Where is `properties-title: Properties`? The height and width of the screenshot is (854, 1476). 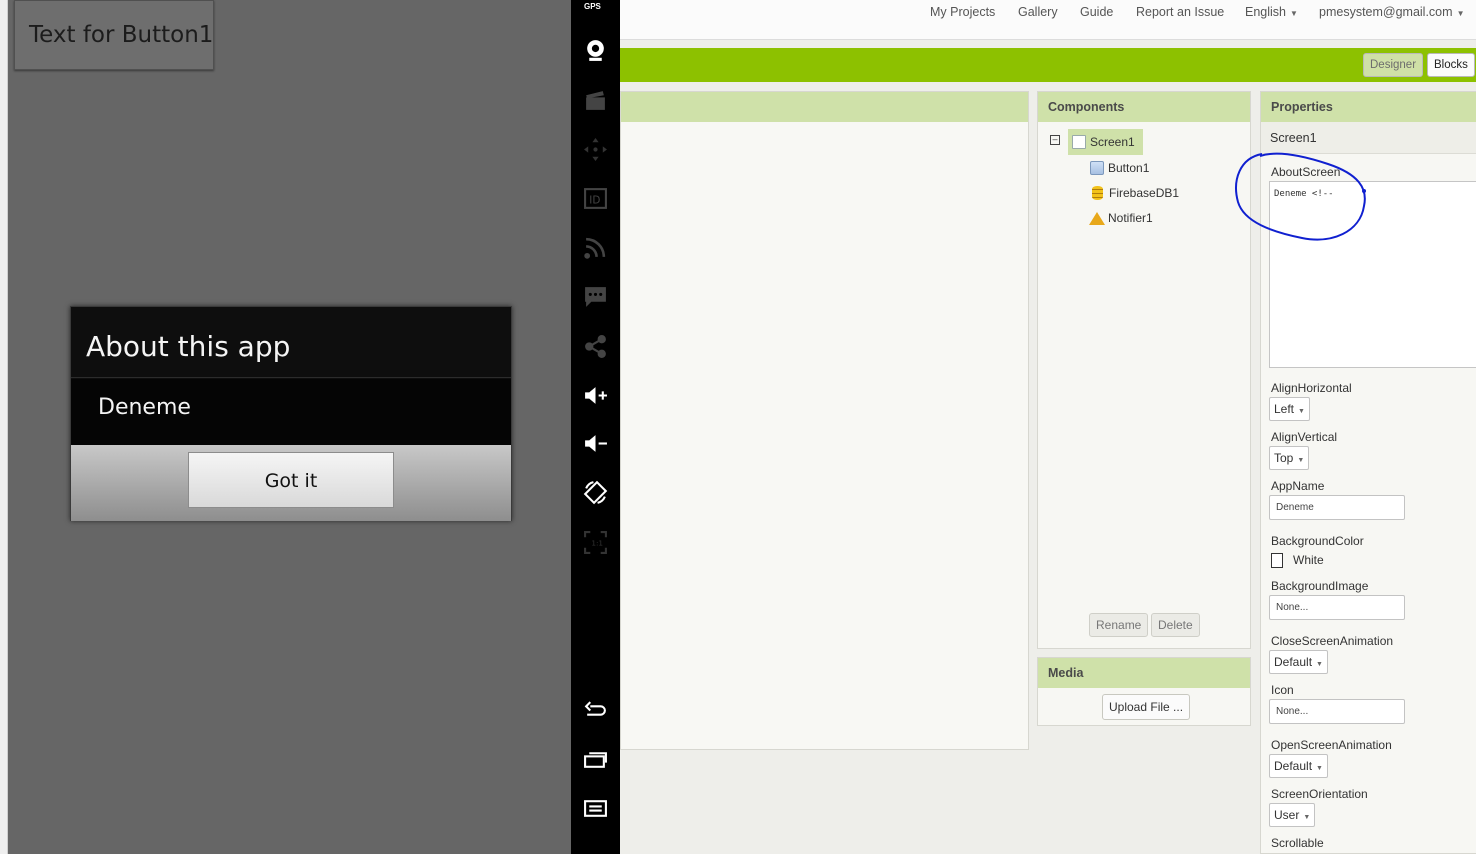 properties-title: Properties is located at coordinates (1368, 107).